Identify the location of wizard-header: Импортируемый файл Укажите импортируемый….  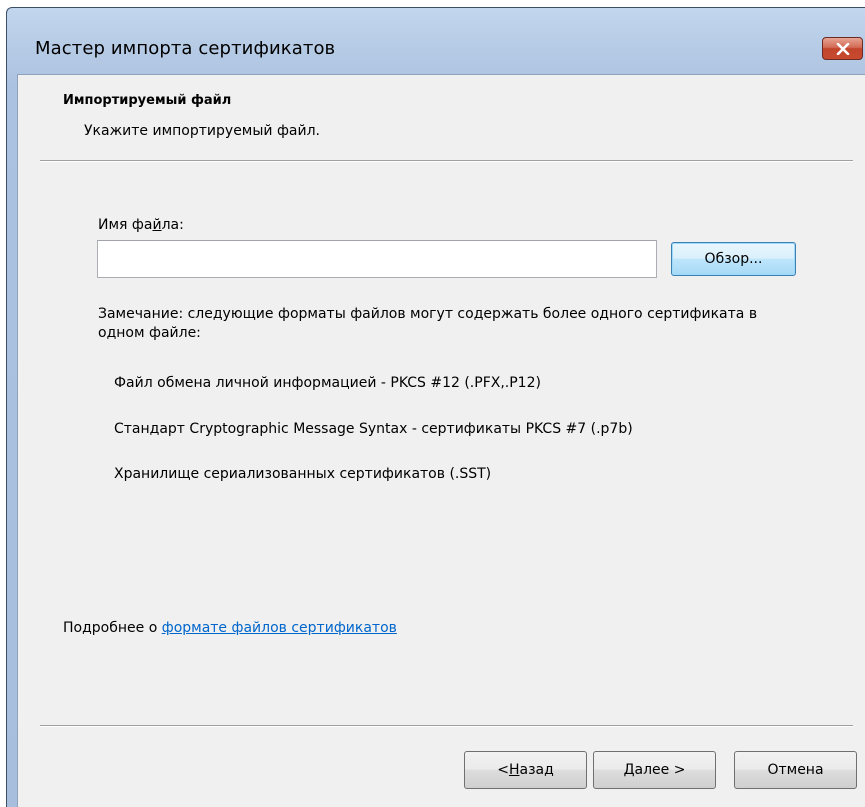
(441, 116).